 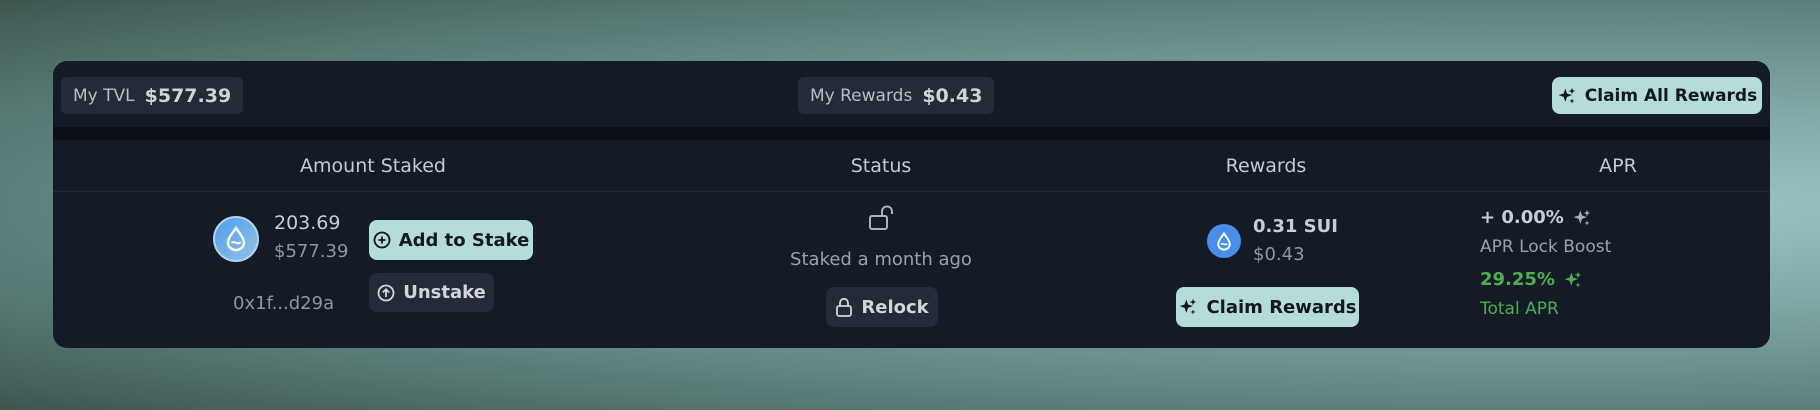 I want to click on relock-label: Relock, so click(x=895, y=307).